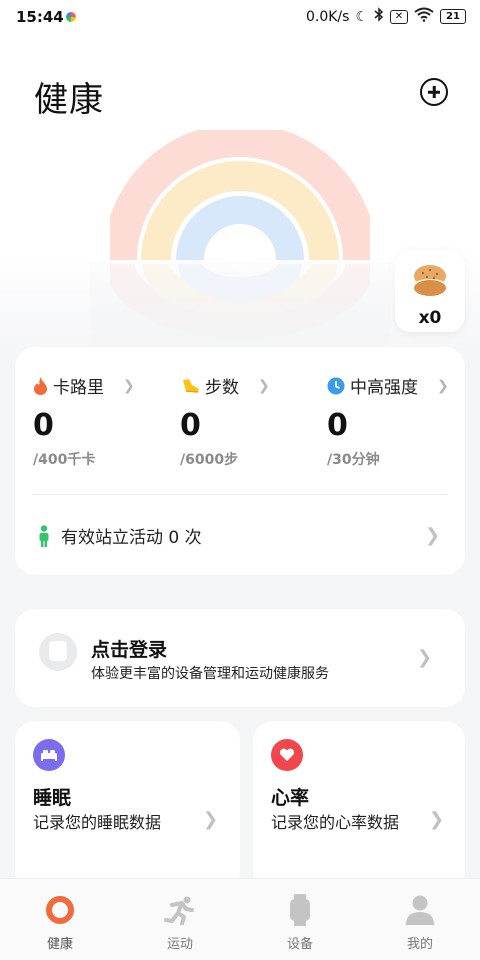  Describe the element at coordinates (424, 16) in the screenshot. I see `wifi-icon` at that location.